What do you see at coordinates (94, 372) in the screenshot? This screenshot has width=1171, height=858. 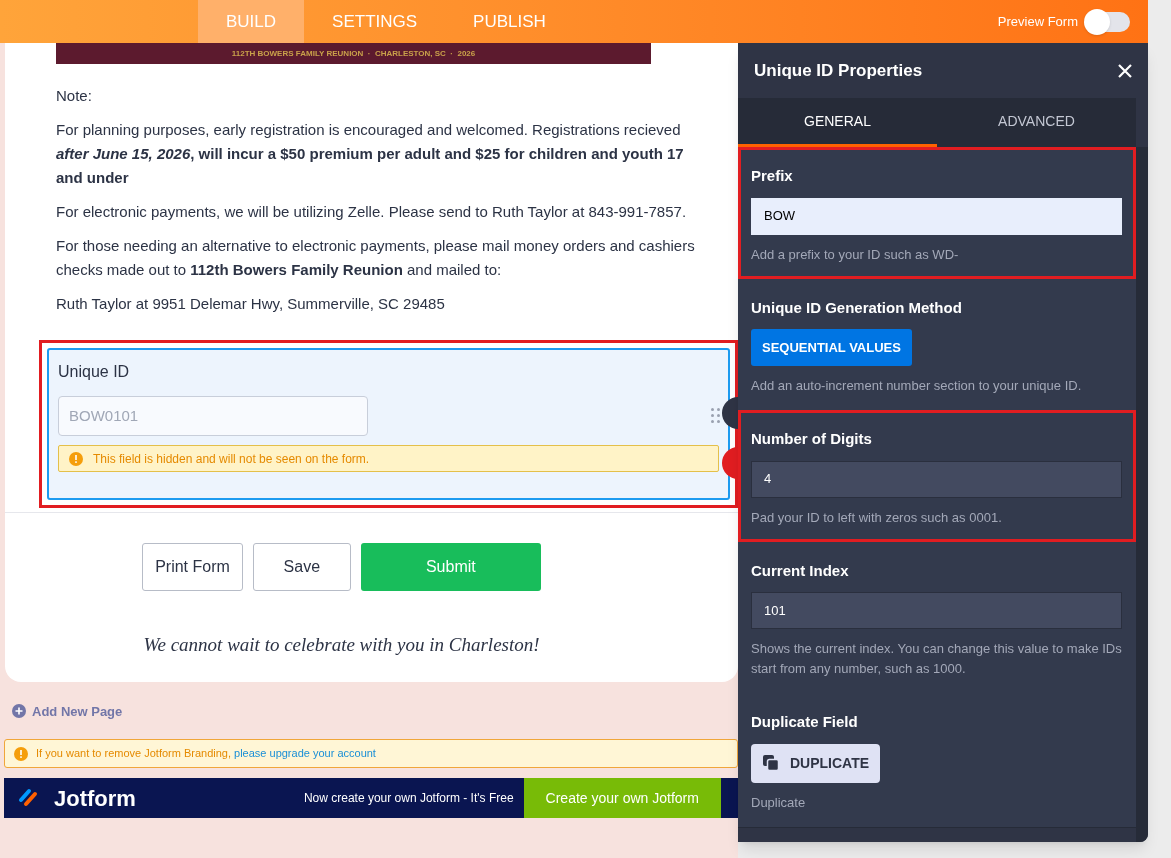 I see `field-label: Unique ID` at bounding box center [94, 372].